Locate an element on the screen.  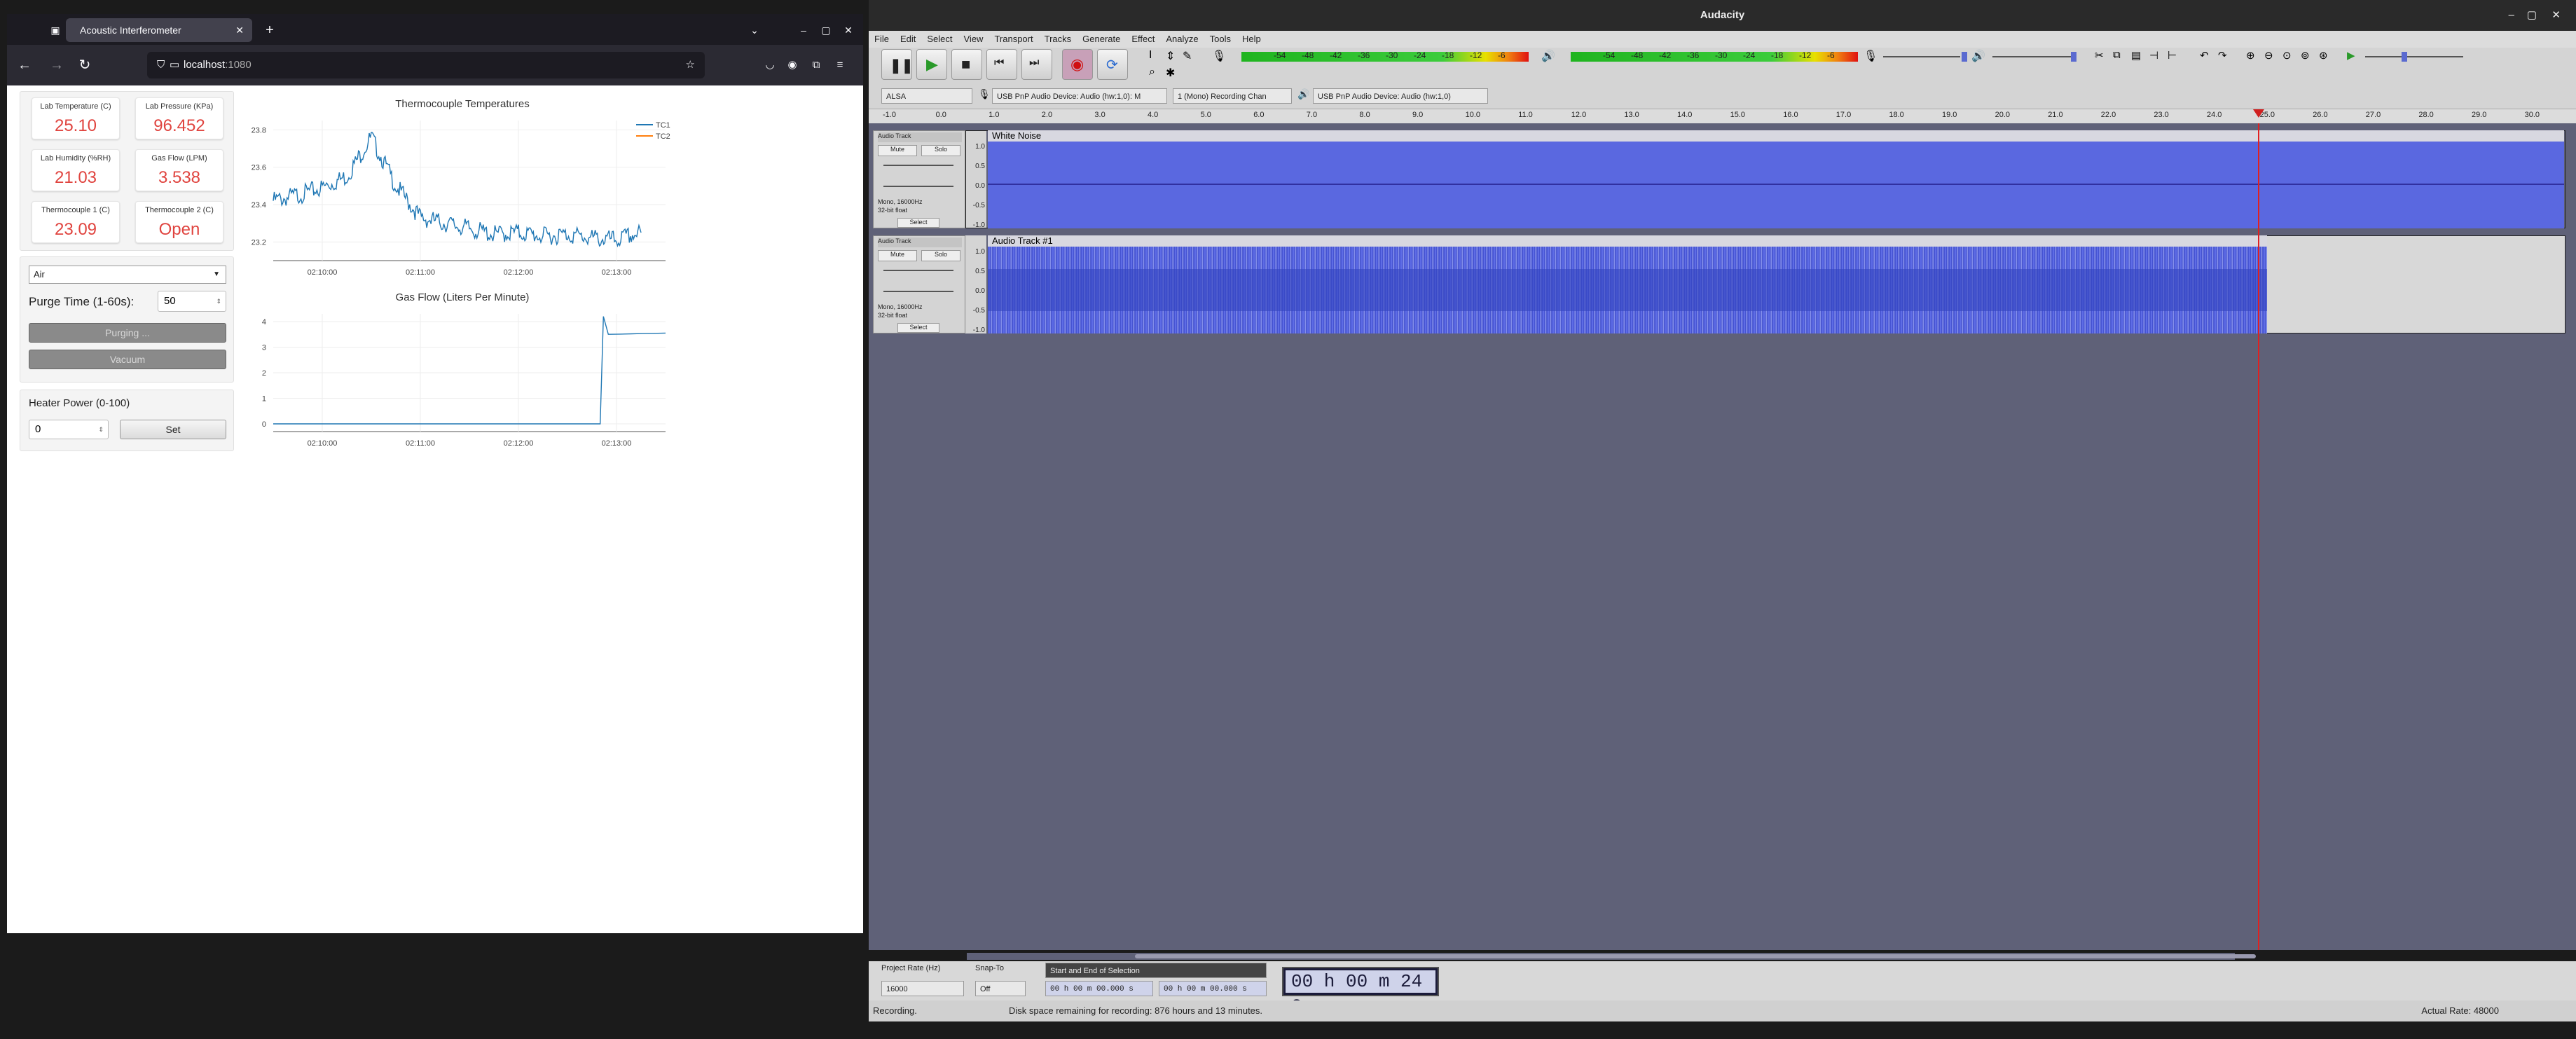
record-button: ◉ is located at coordinates (1077, 64).